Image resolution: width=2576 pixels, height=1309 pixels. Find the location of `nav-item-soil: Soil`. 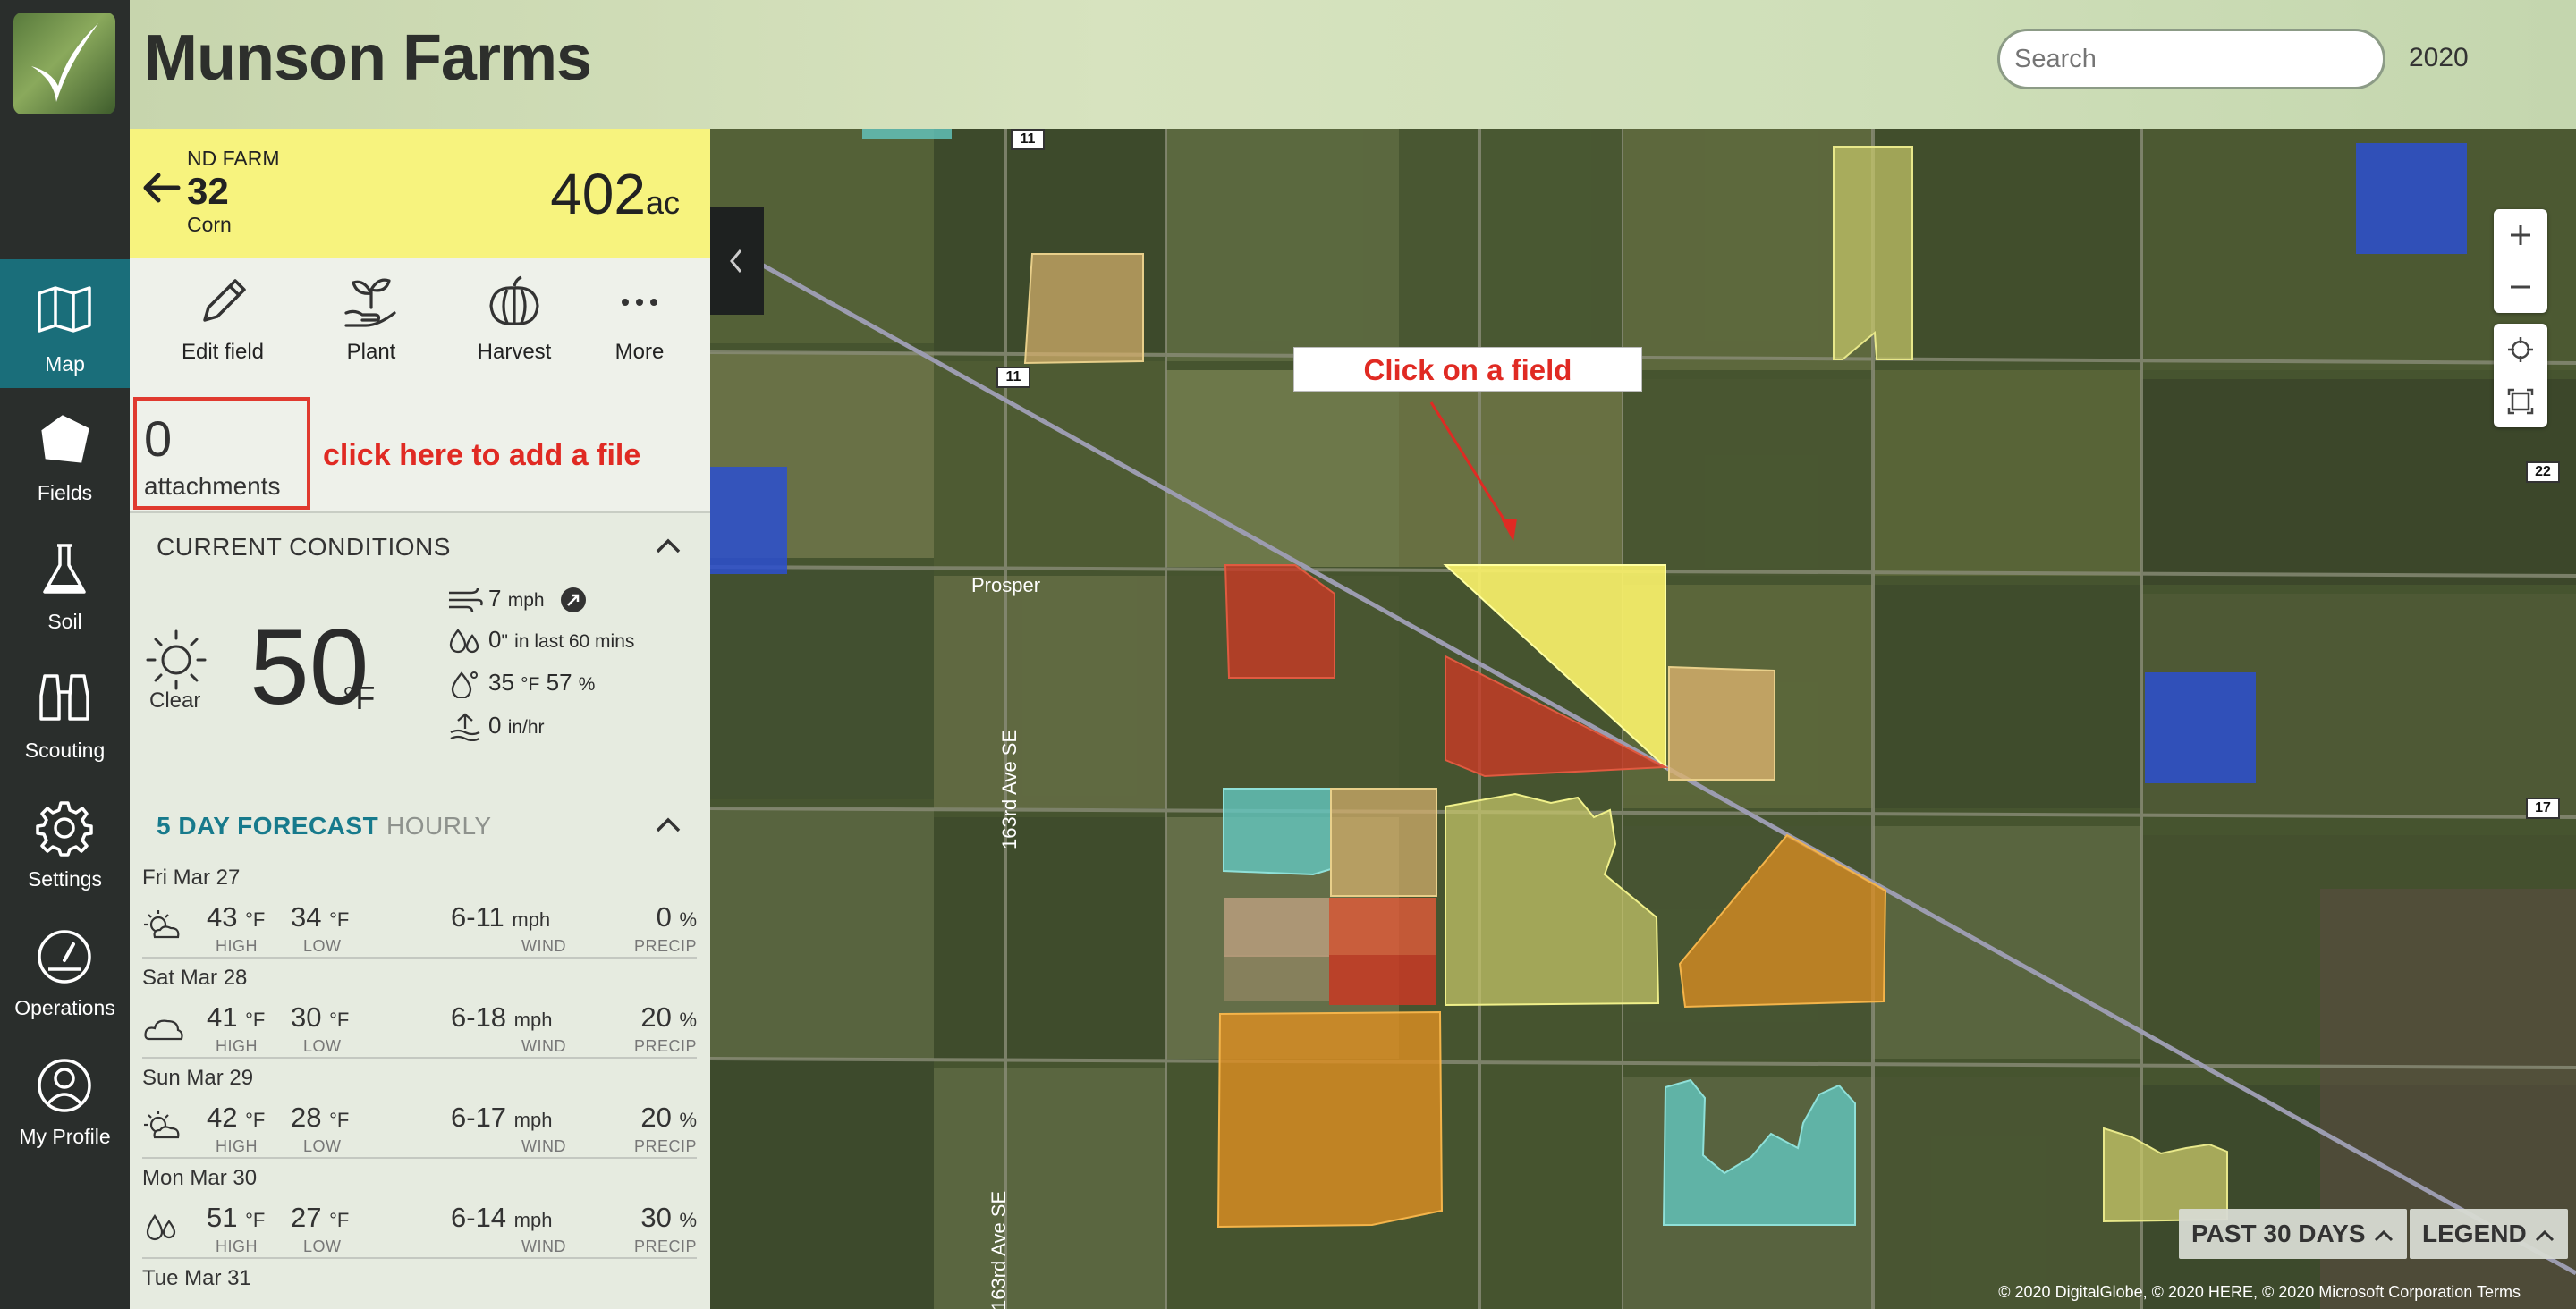

nav-item-soil: Soil is located at coordinates (65, 581).